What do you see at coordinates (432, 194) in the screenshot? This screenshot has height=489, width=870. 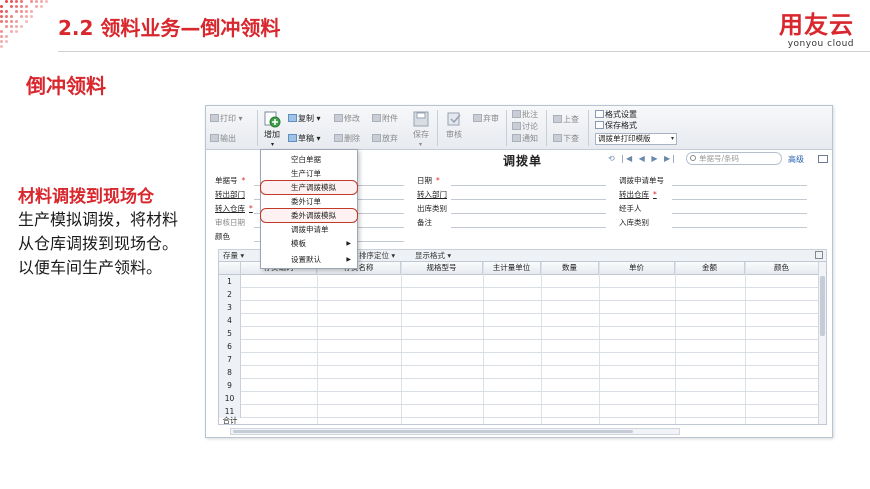 I see `in-dept-label: 转入部门` at bounding box center [432, 194].